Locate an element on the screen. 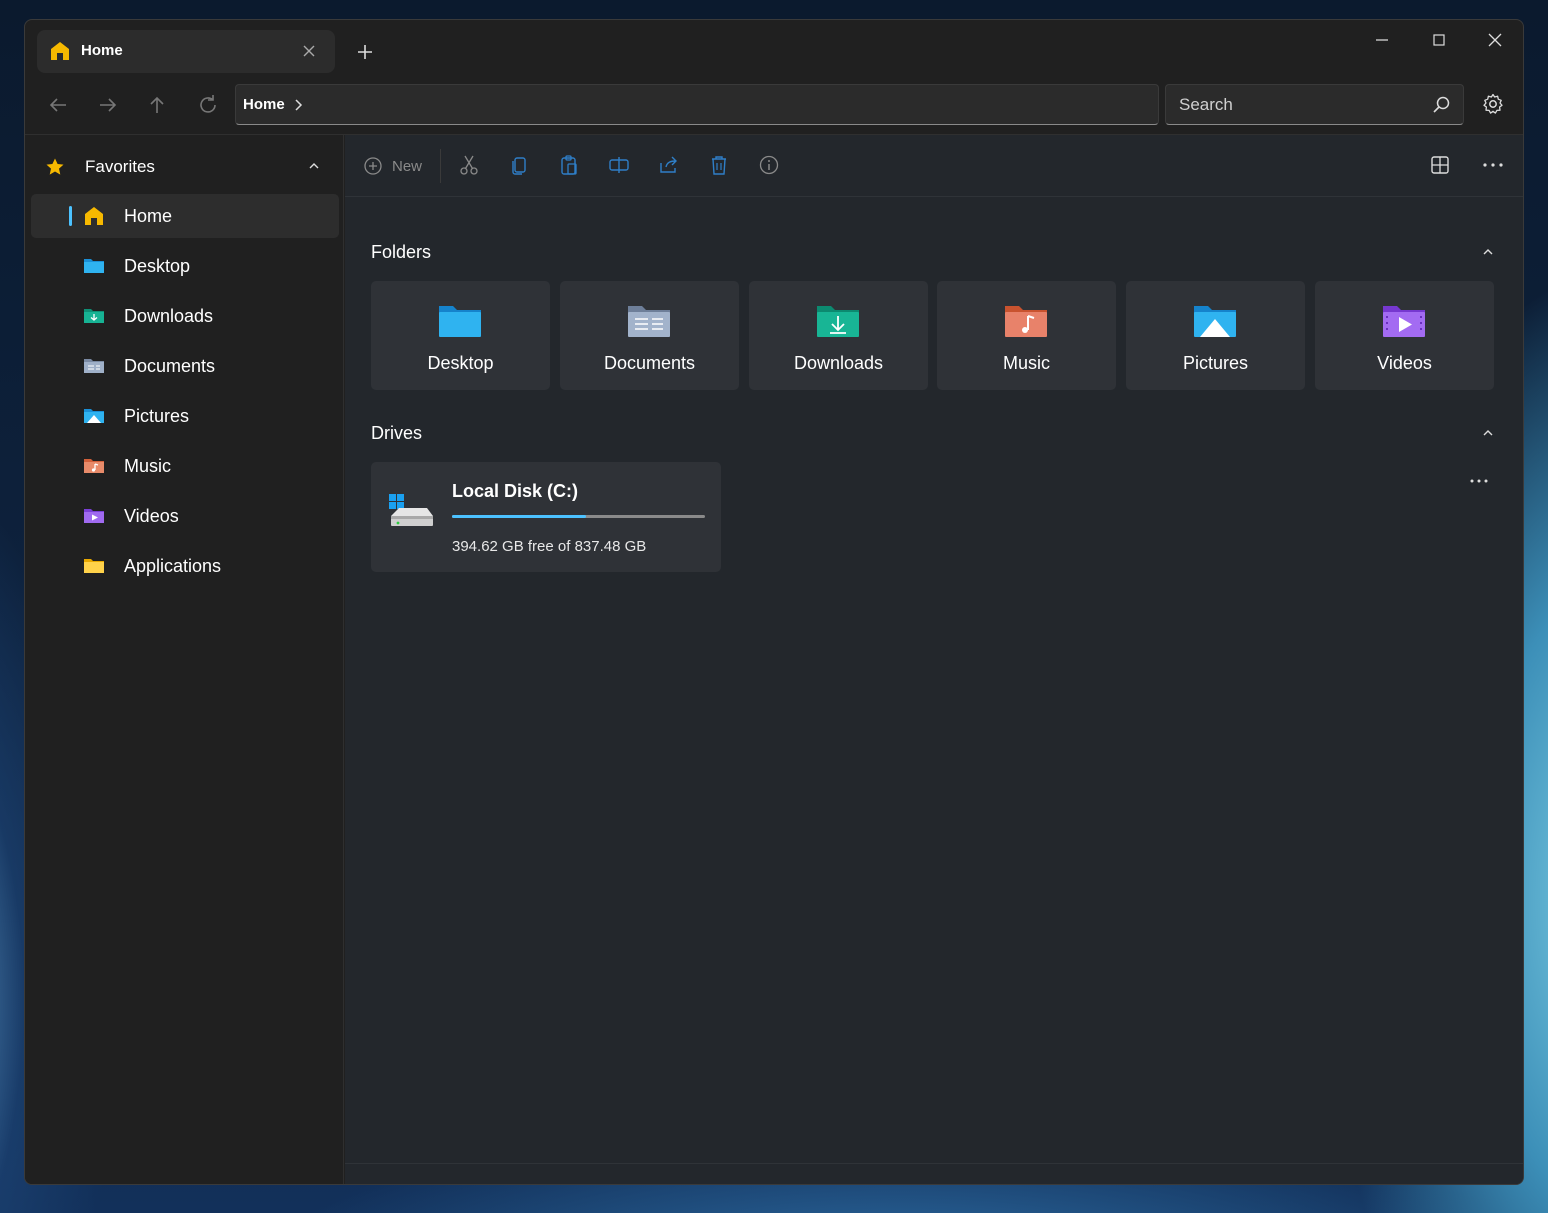 Image resolution: width=1548 pixels, height=1213 pixels. folder-card-music: Music is located at coordinates (1026, 335).